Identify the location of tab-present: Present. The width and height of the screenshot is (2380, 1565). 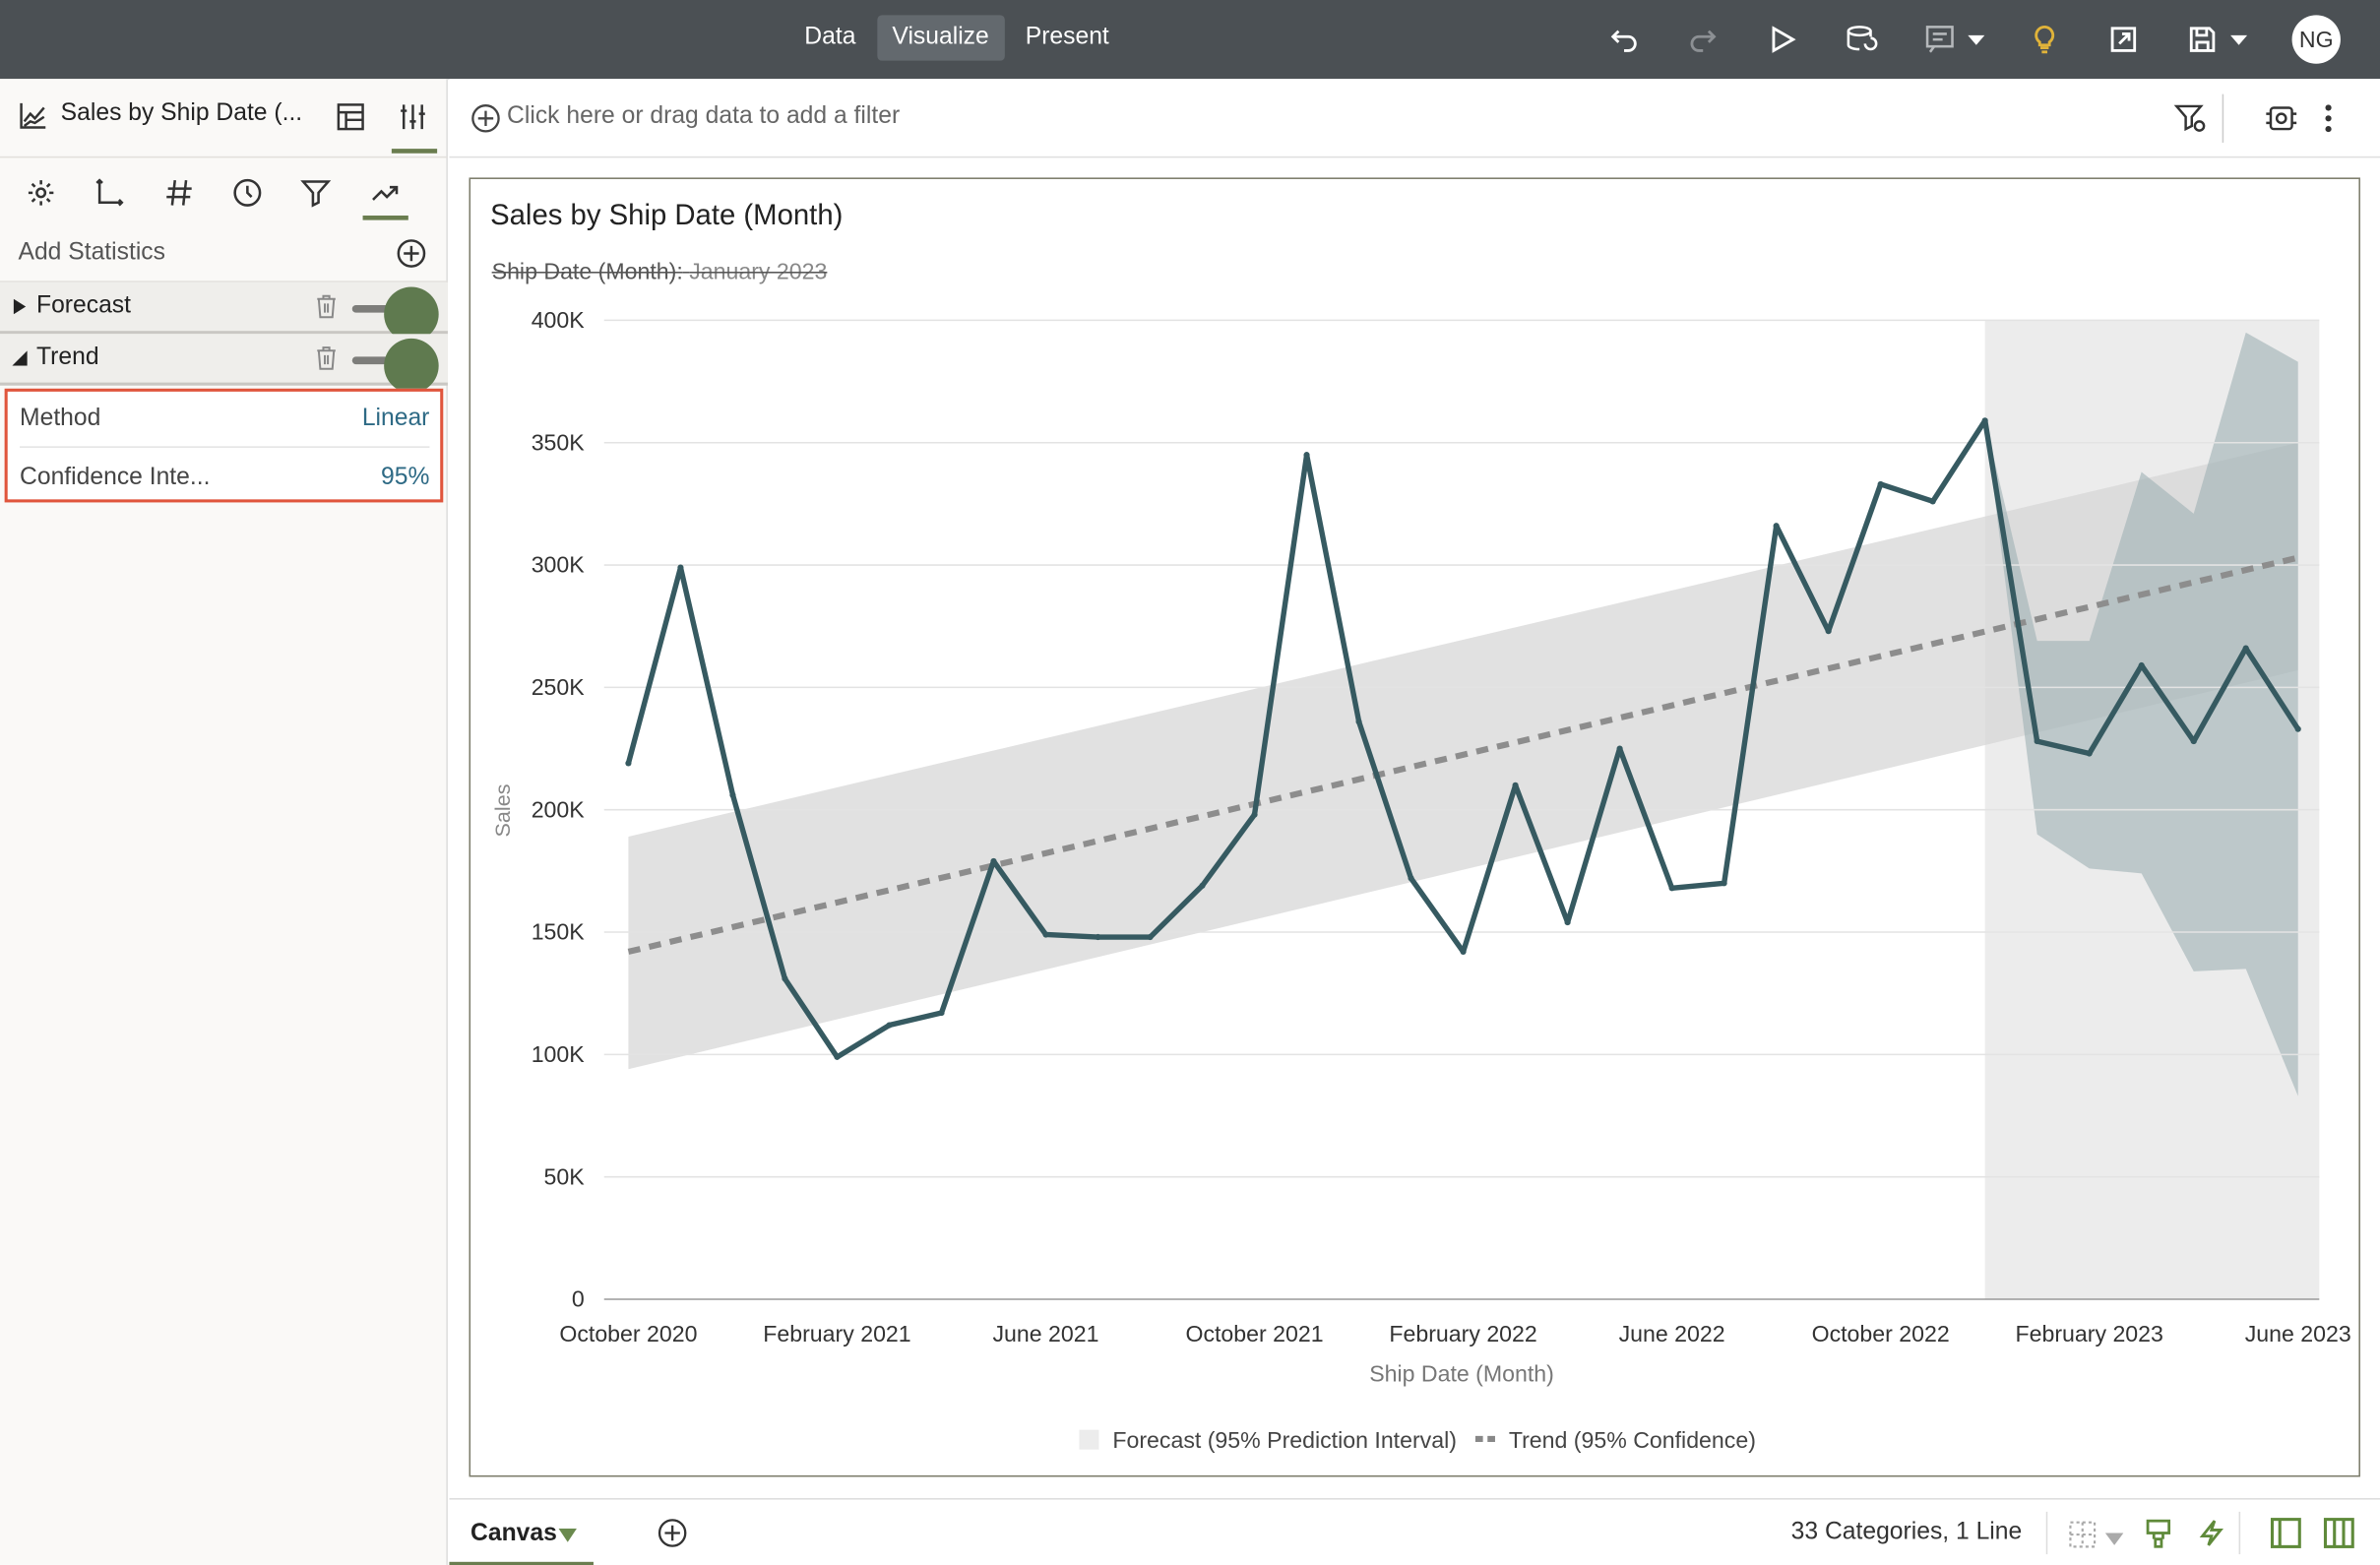
(1067, 37).